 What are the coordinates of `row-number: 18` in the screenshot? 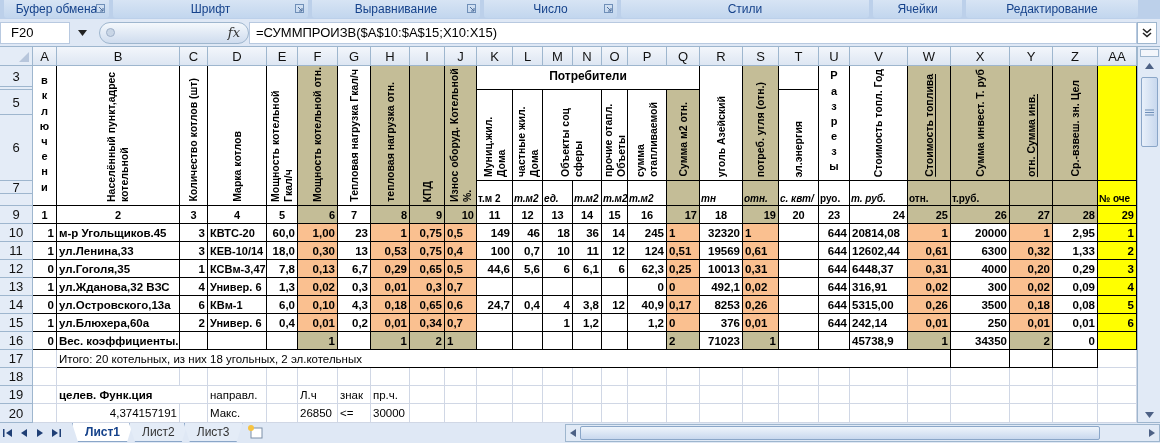 It's located at (16, 377).